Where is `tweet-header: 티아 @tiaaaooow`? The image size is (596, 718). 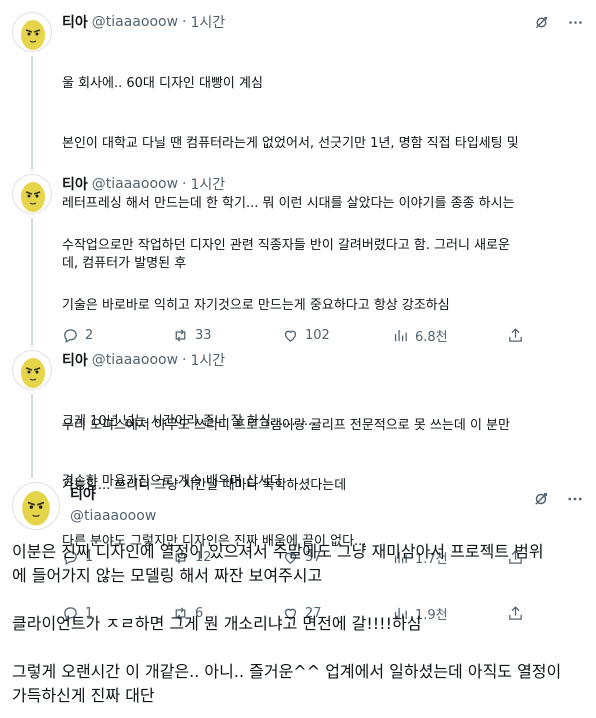
tweet-header: 티아 @tiaaaooow is located at coordinates (298, 503).